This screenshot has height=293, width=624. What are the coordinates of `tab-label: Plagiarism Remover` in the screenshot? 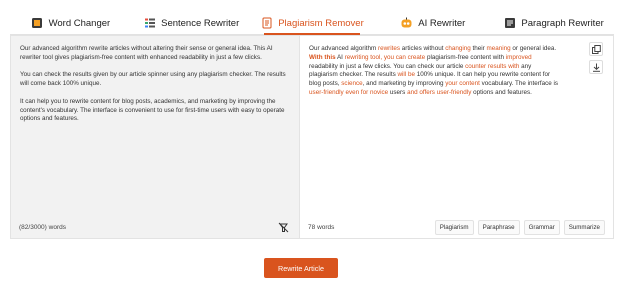 It's located at (321, 23).